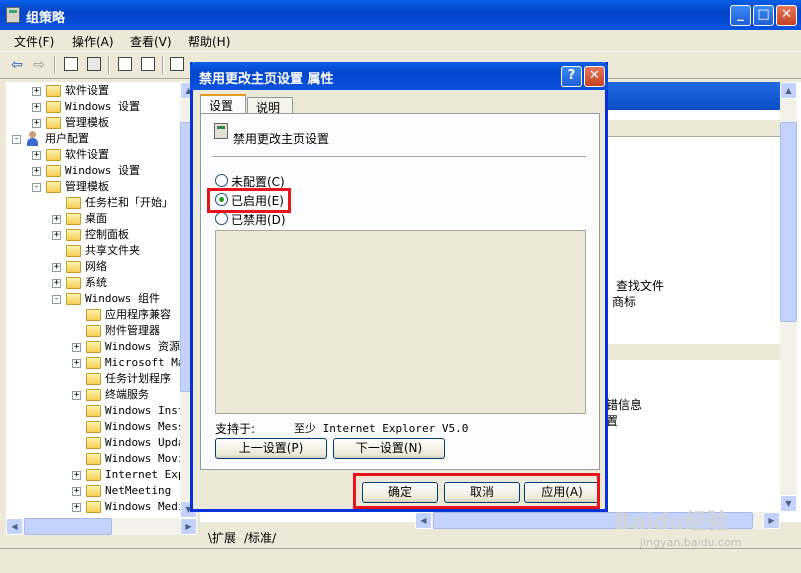  Describe the element at coordinates (126, 379) in the screenshot. I see `tree-node: 任务计划程序` at that location.